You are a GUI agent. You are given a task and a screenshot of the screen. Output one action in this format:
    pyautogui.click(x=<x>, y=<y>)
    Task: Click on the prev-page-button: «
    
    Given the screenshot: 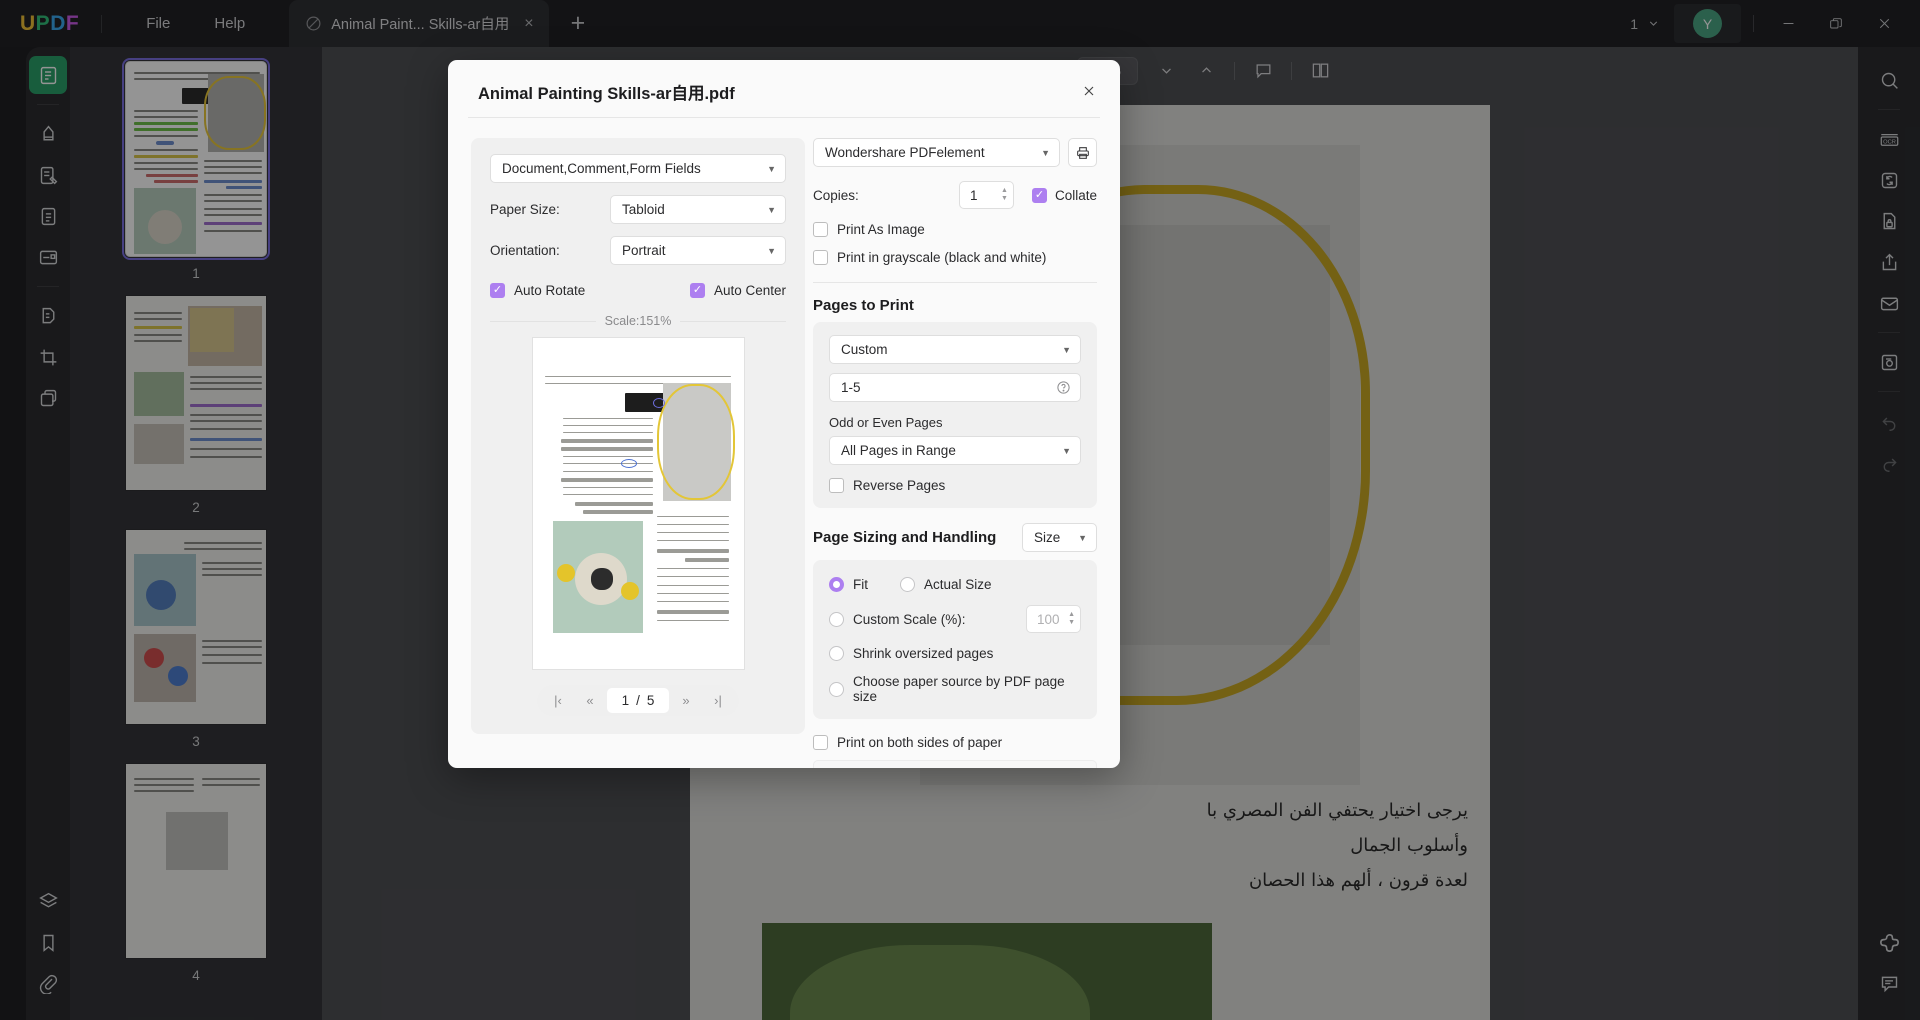 What is the action you would take?
    pyautogui.click(x=590, y=700)
    